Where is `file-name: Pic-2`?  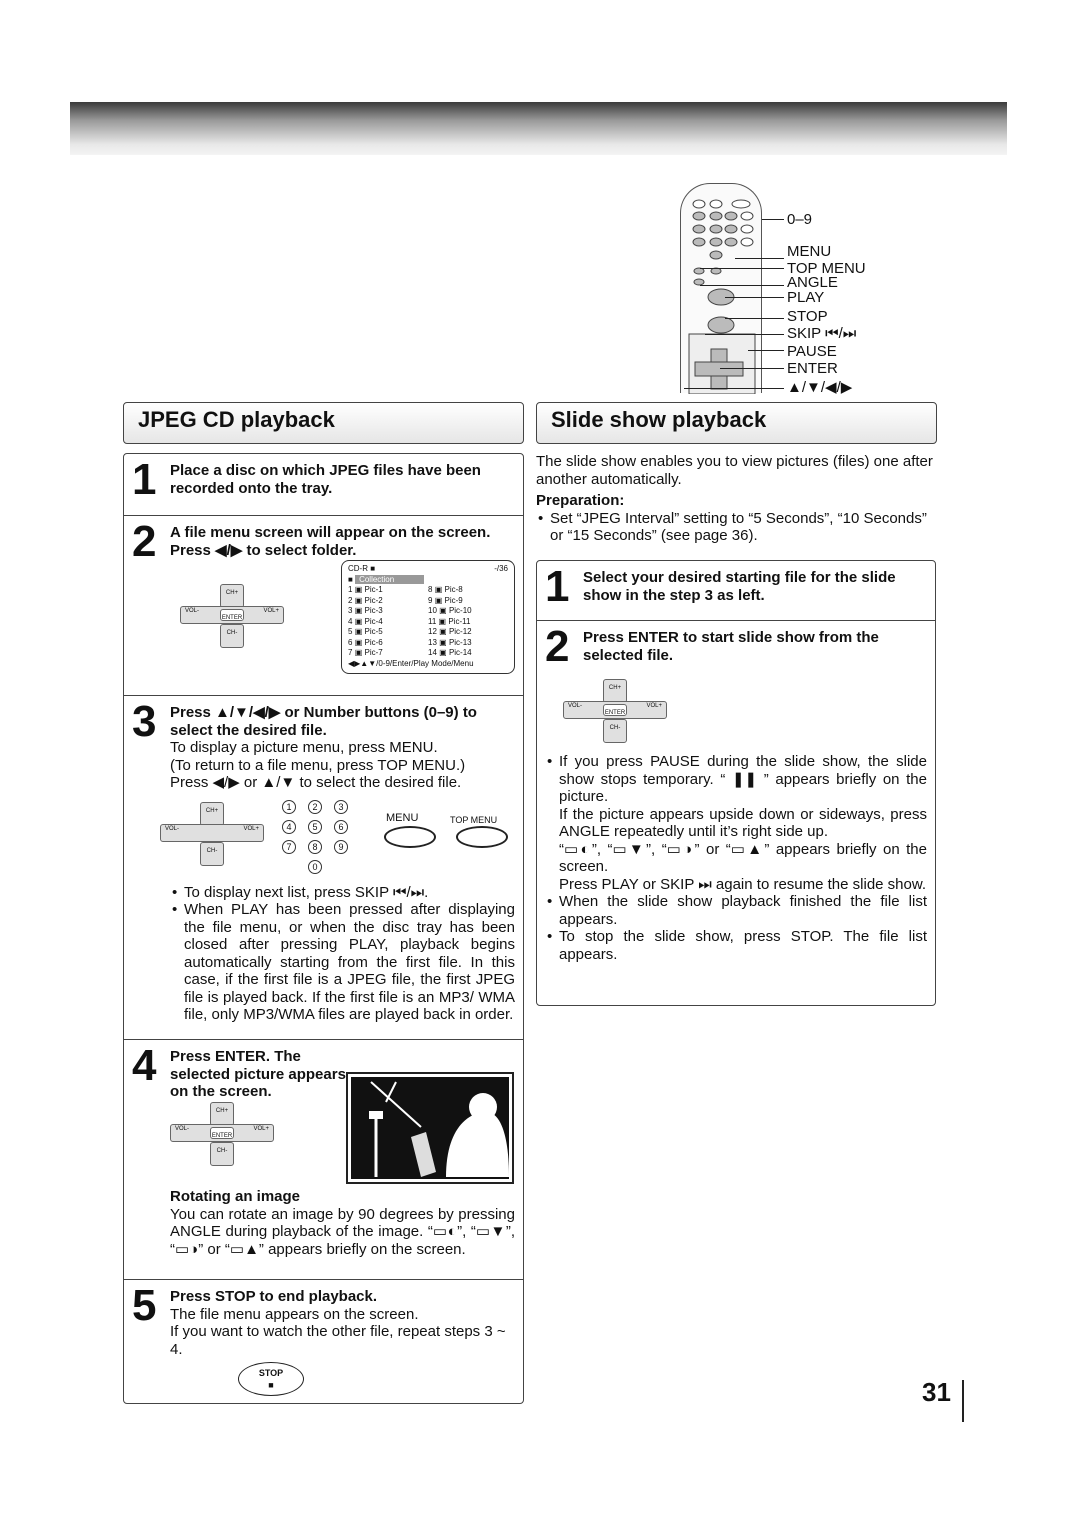 file-name: Pic-2 is located at coordinates (373, 600).